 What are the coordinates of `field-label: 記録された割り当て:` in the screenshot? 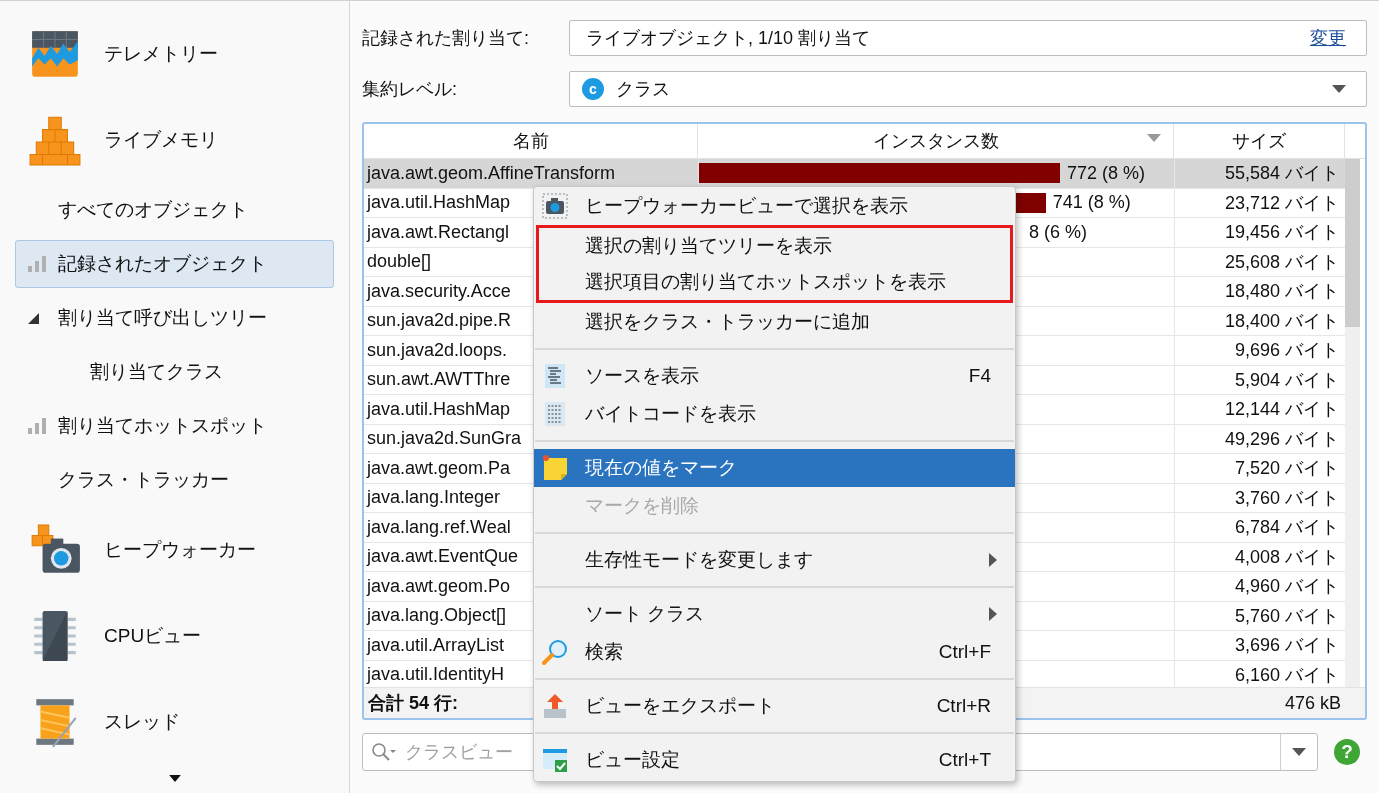 It's located at (446, 38).